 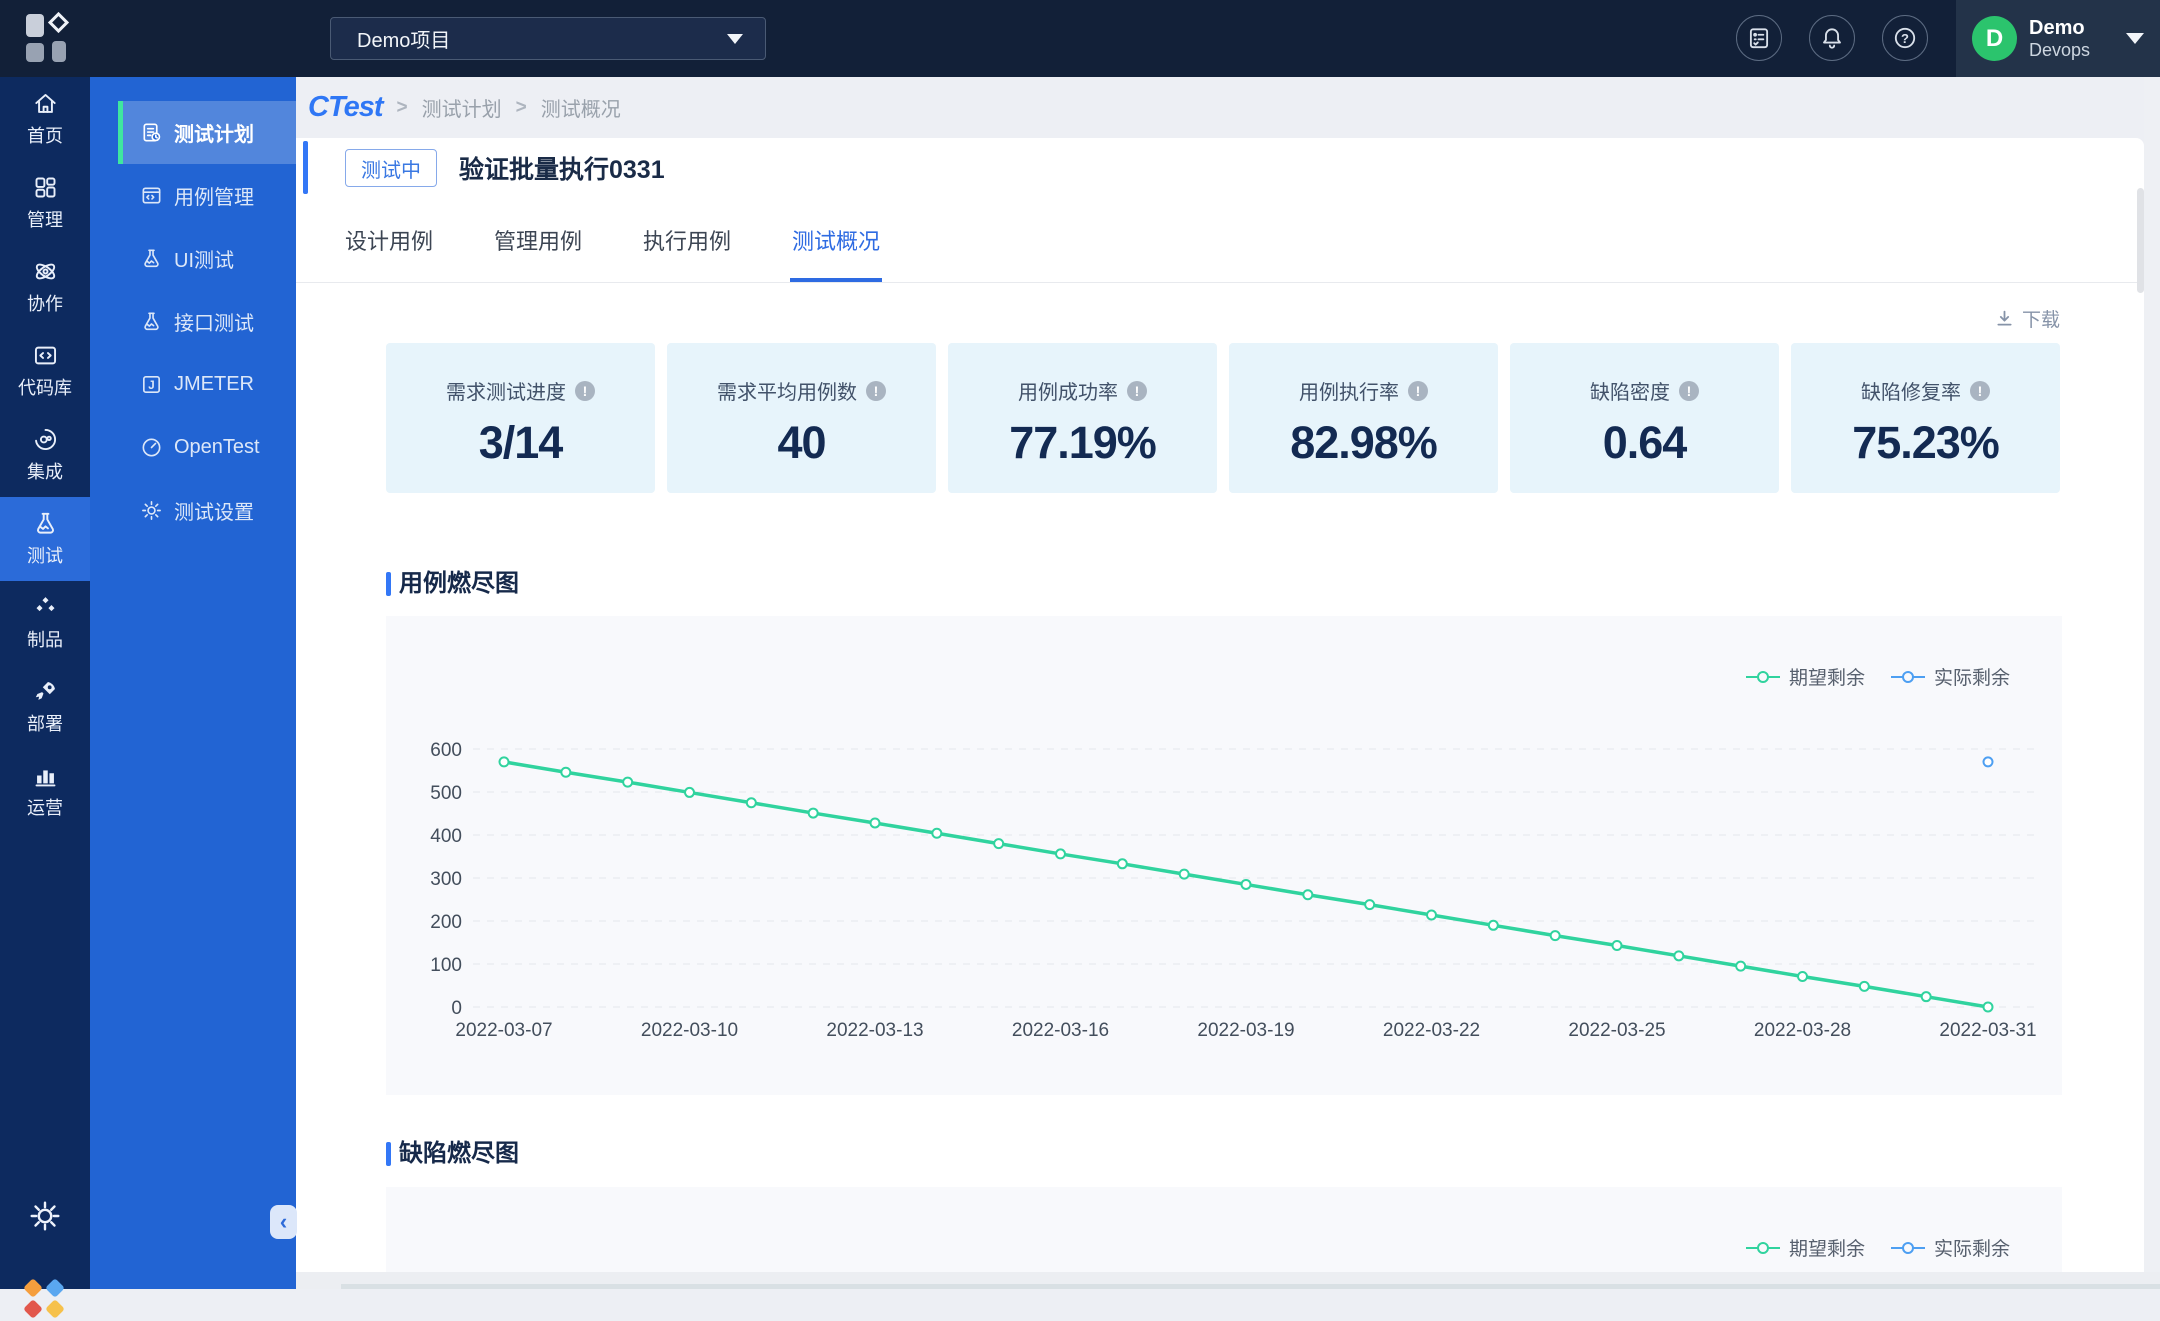 I want to click on gear-icon, so click(x=45, y=1216).